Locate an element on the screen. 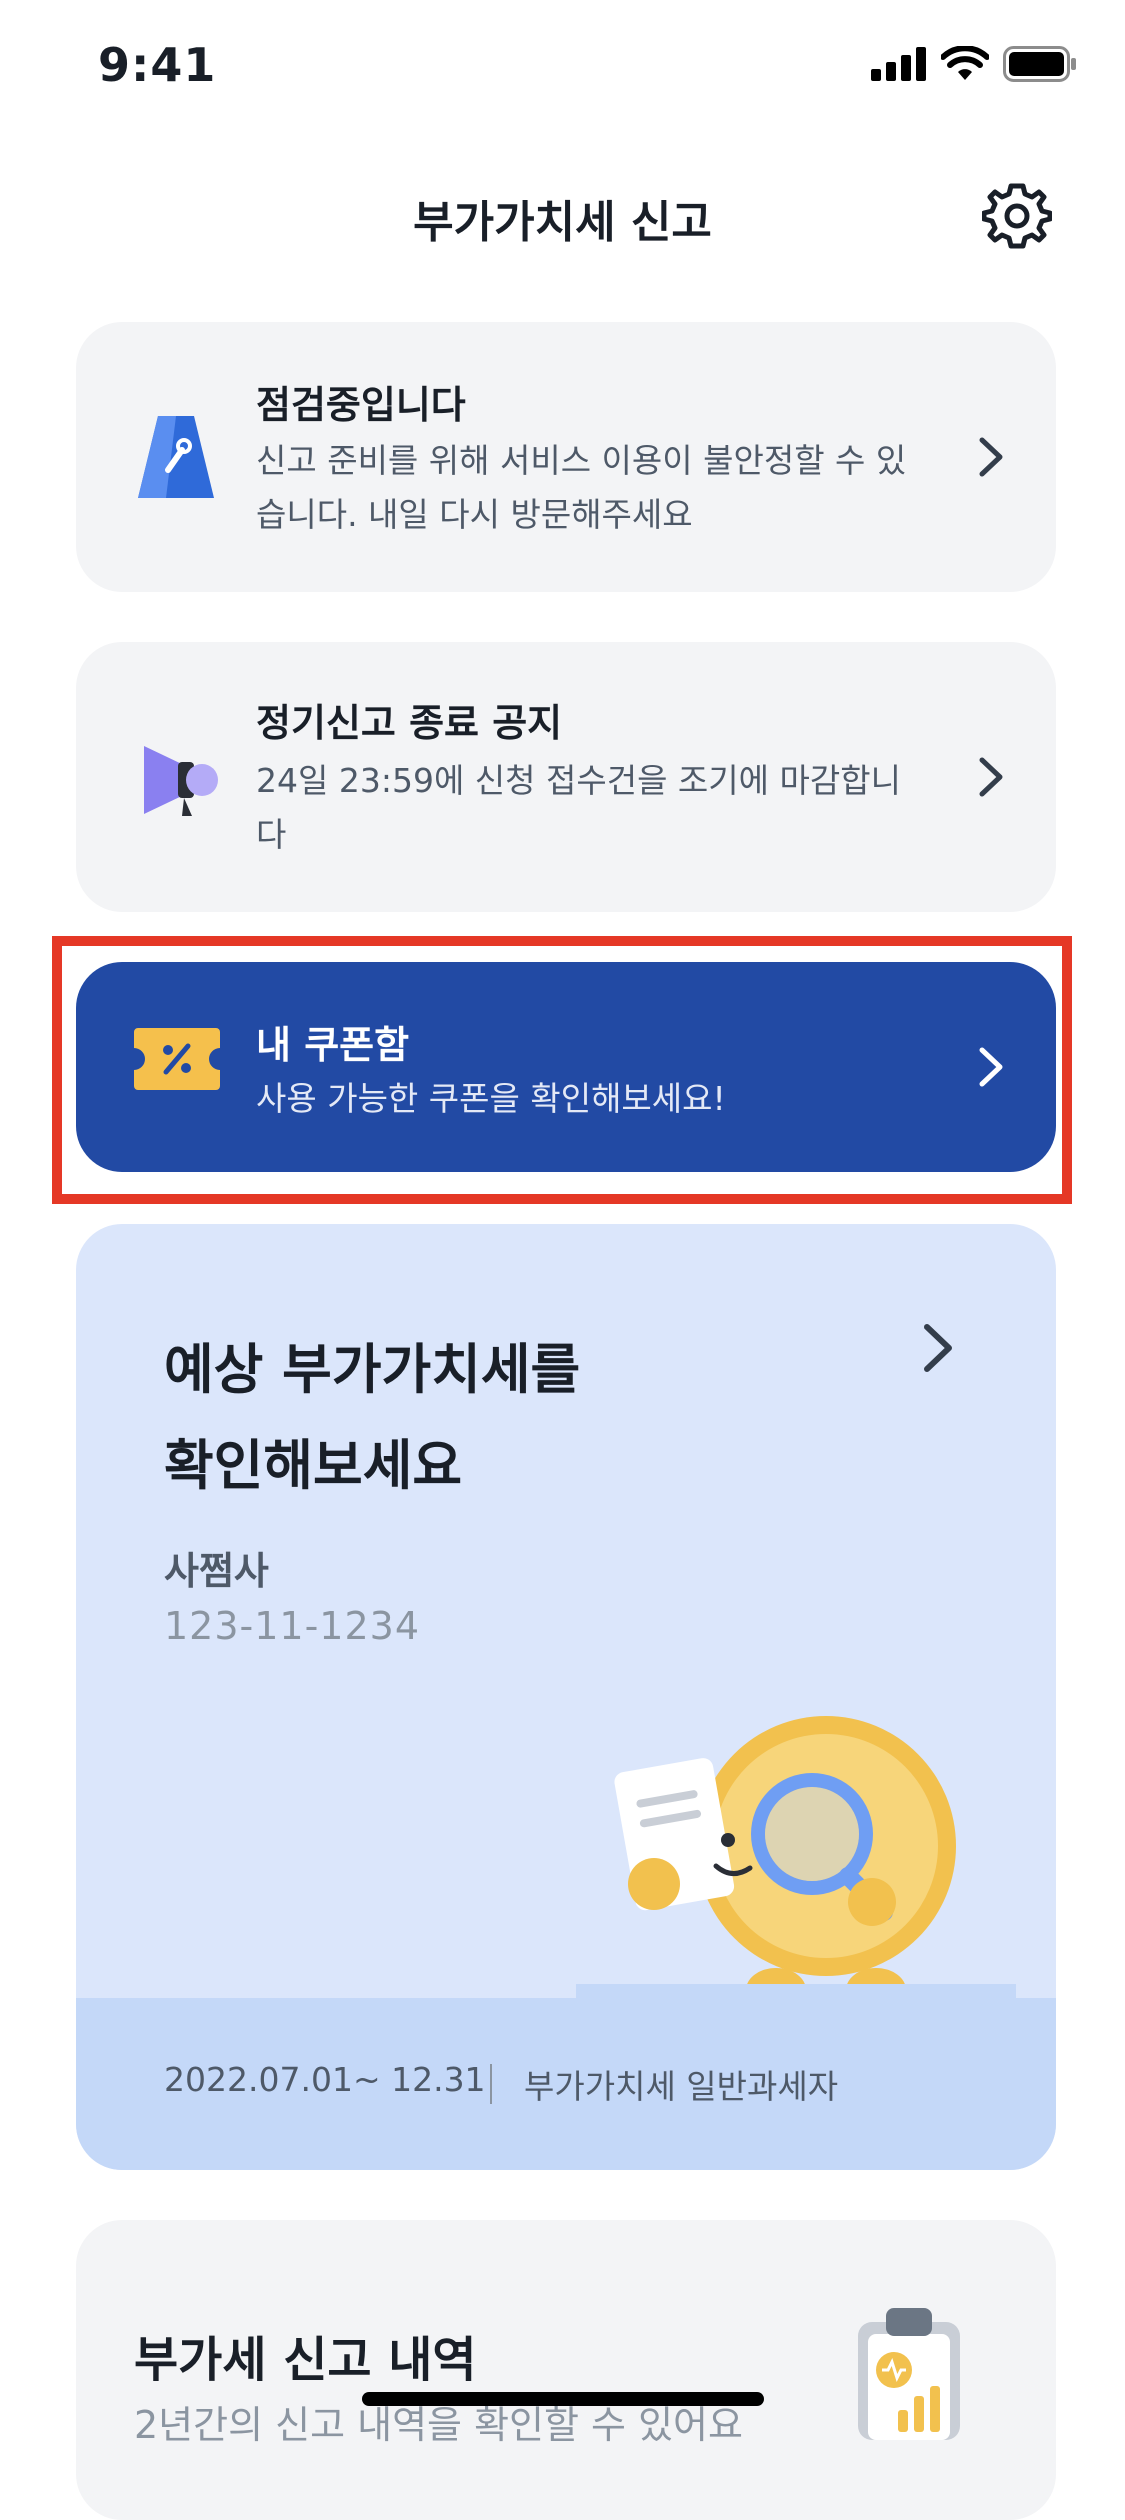 This screenshot has width=1125, height=2520. vat-history-card: 부가세 신고 내역 2년간의 신고 내역을 확인할 수 있어요 is located at coordinates (566, 2370).